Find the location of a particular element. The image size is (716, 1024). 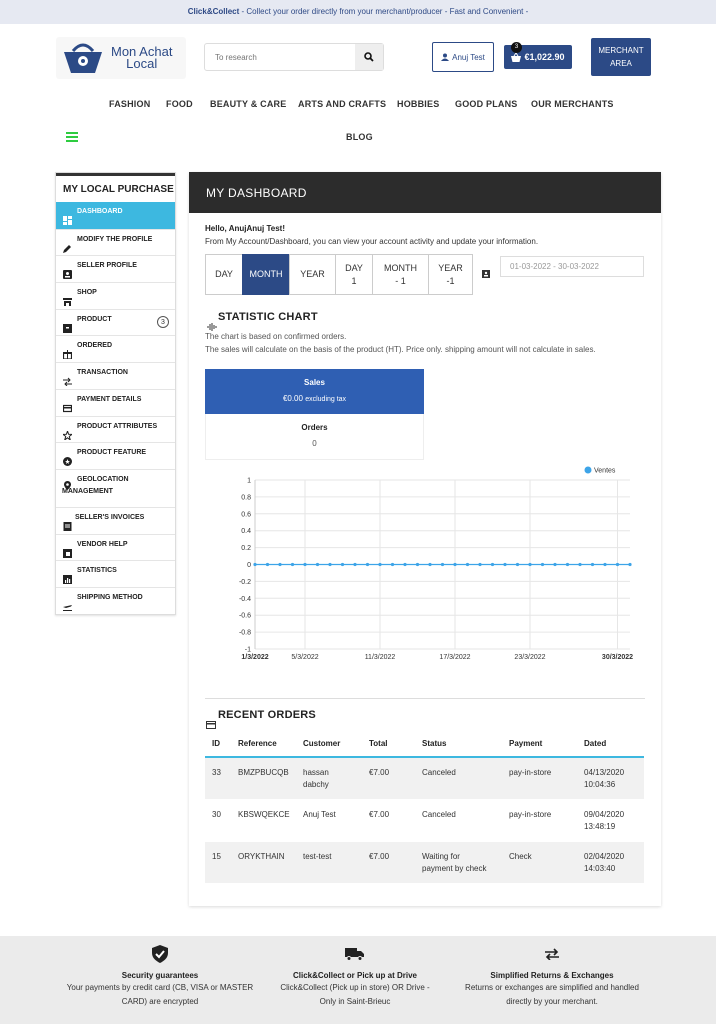

truck-icon is located at coordinates (354, 954).